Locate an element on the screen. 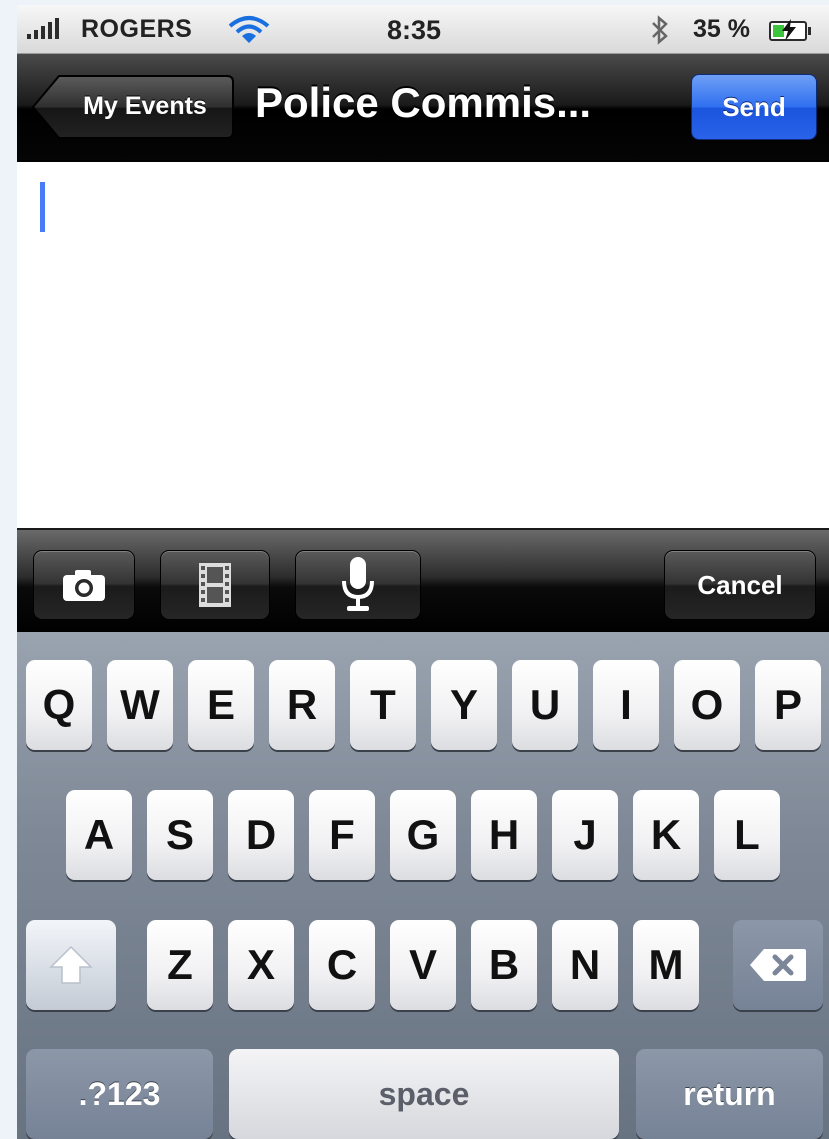 Image resolution: width=829 pixels, height=1139 pixels. key-c: C is located at coordinates (342, 965).